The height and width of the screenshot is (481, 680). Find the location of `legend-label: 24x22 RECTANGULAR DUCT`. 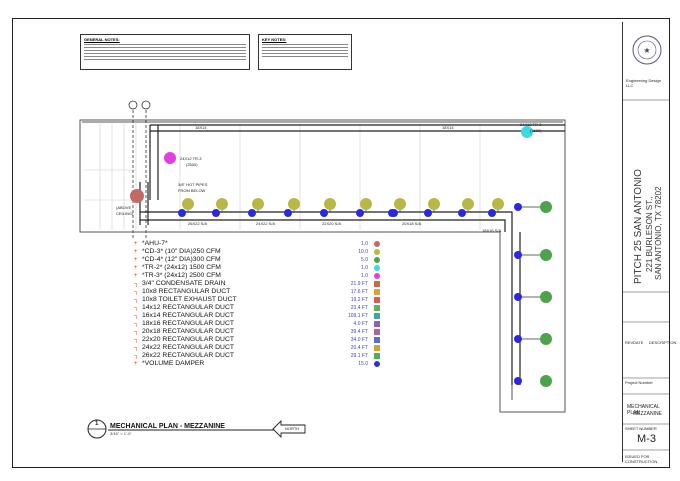

legend-label: 24x22 RECTANGULAR DUCT is located at coordinates (188, 347).